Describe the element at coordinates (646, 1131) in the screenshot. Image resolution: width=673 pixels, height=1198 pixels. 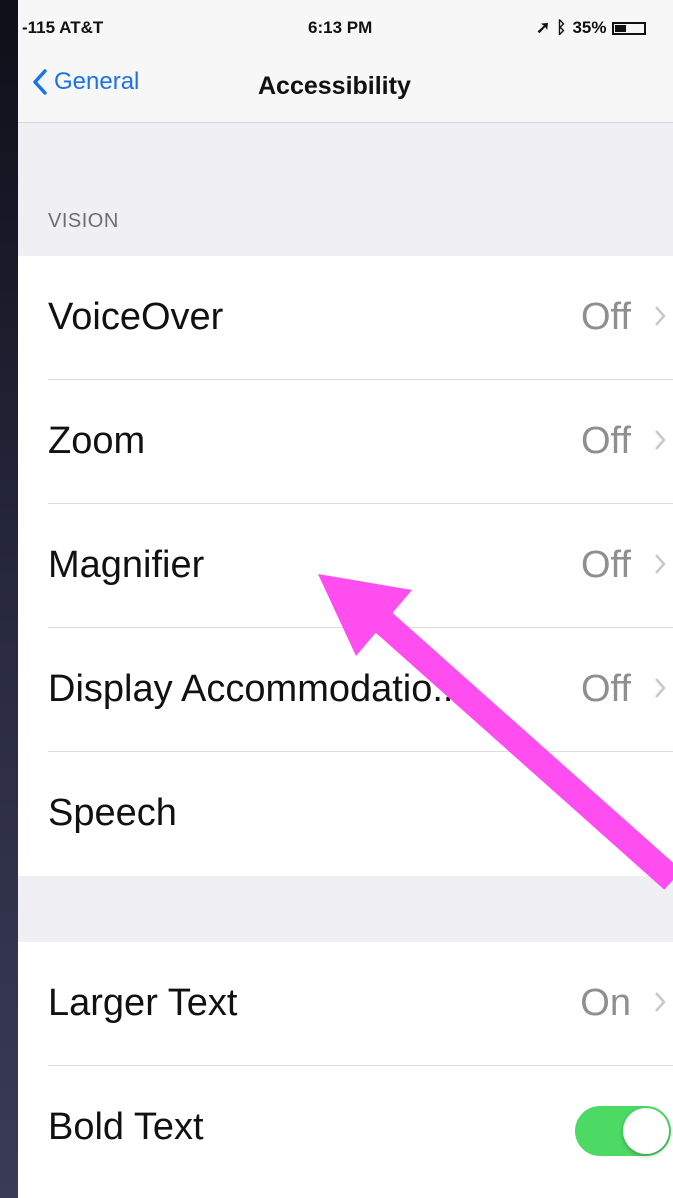
I see `toggle-knob` at that location.